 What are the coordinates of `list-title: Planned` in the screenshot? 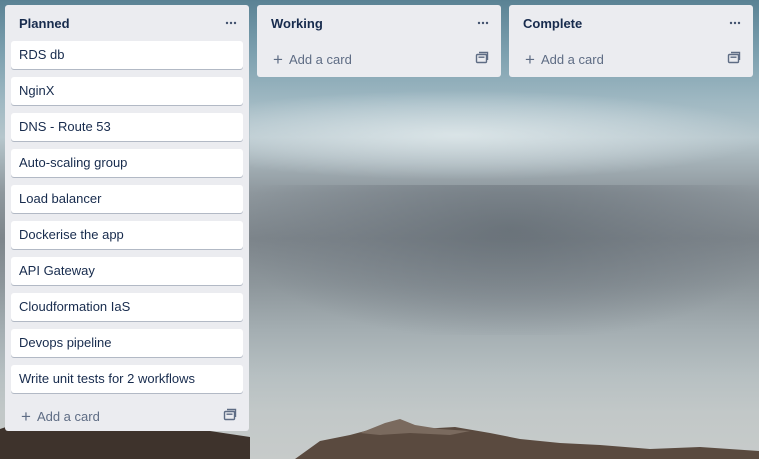 It's located at (44, 23).